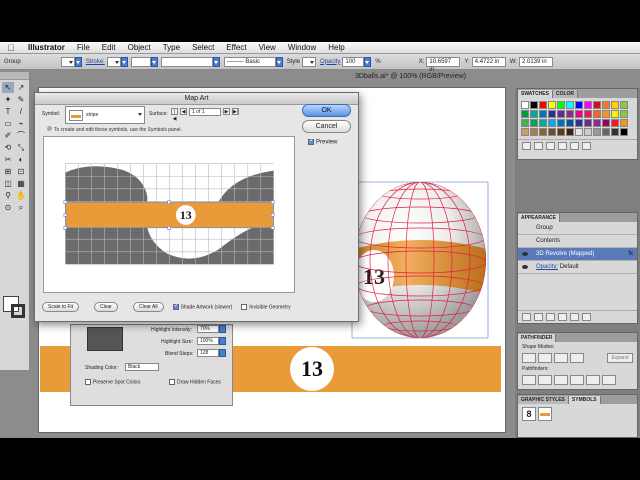 This screenshot has width=640, height=480. Describe the element at coordinates (202, 306) in the screenshot. I see `shade-artwork-option: Shade Artwork (slower)` at that location.